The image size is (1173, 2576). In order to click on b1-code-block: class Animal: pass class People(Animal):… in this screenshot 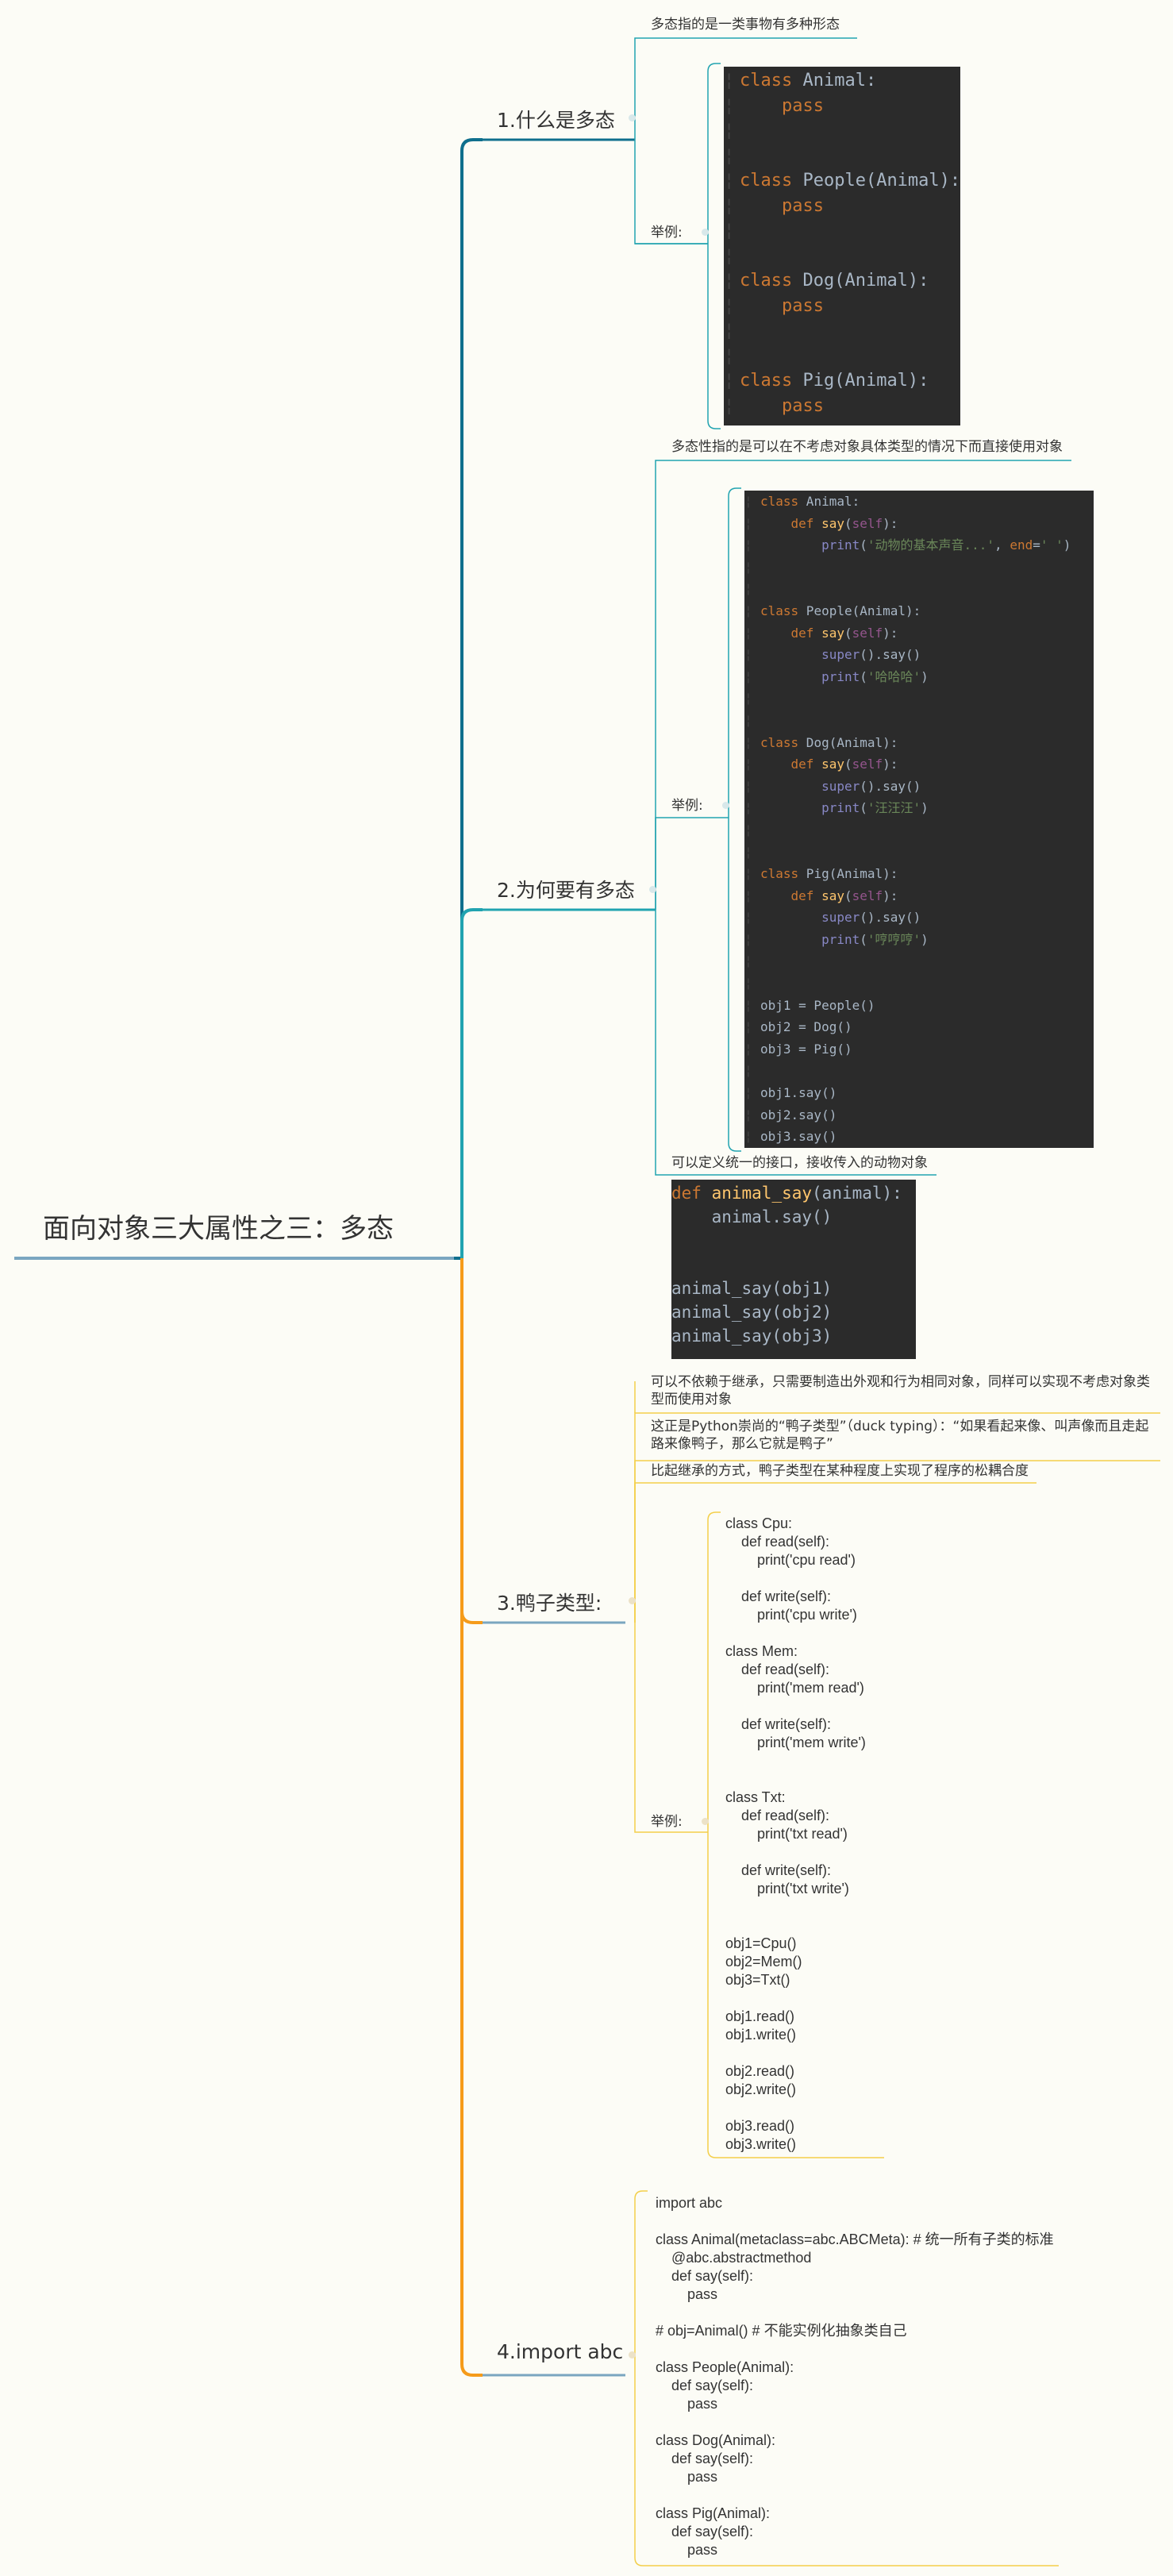, I will do `click(842, 246)`.